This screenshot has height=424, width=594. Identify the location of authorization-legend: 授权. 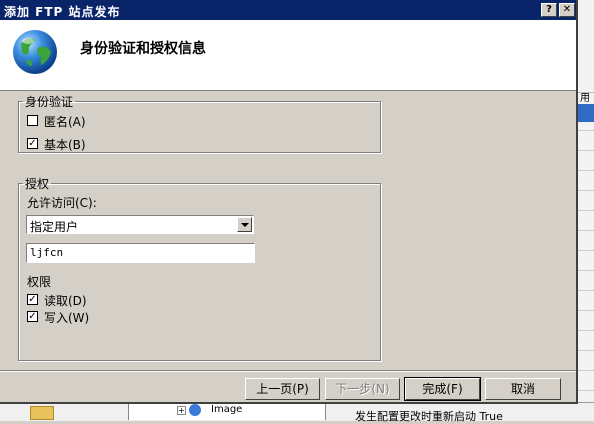
(37, 184).